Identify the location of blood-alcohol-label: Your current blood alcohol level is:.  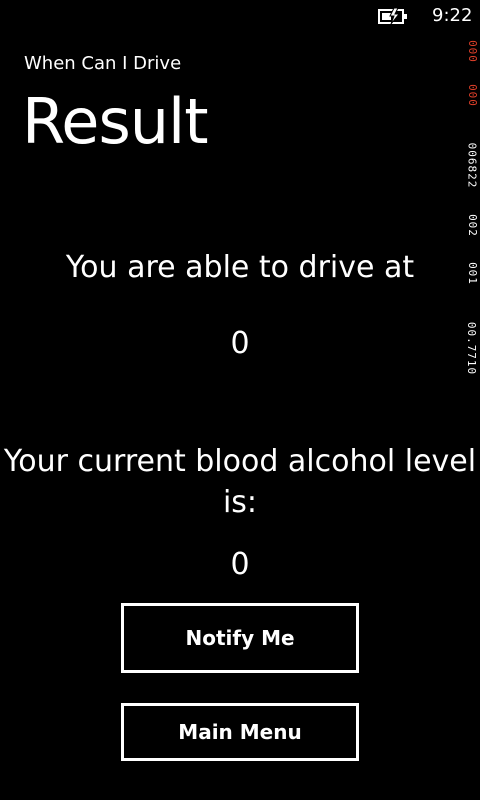
(240, 482).